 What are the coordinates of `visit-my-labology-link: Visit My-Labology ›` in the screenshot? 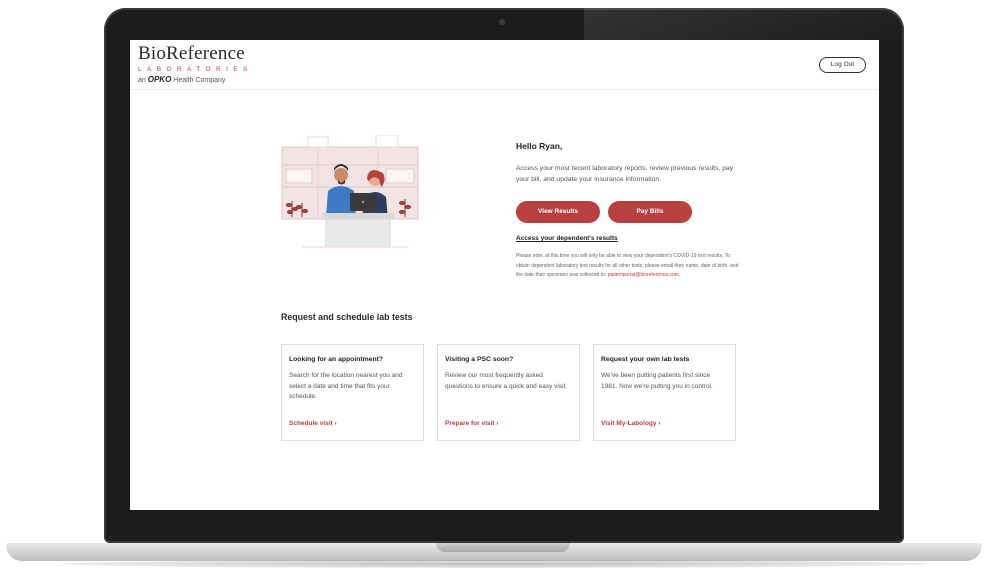 It's located at (630, 423).